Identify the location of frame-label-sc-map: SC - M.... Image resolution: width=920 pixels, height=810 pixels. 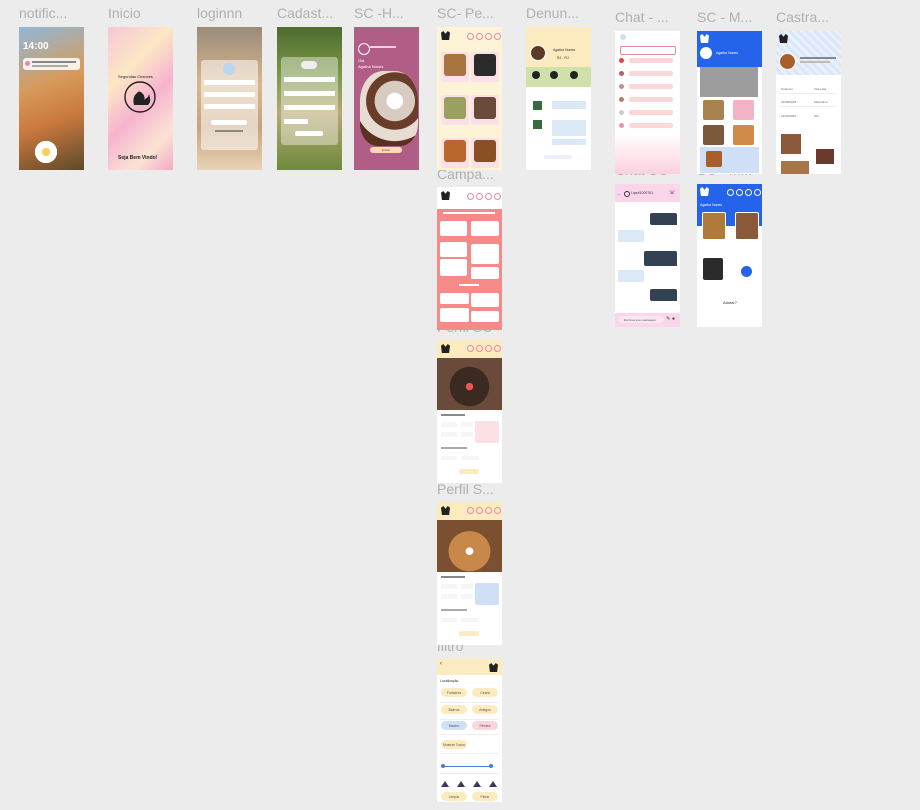
(724, 17).